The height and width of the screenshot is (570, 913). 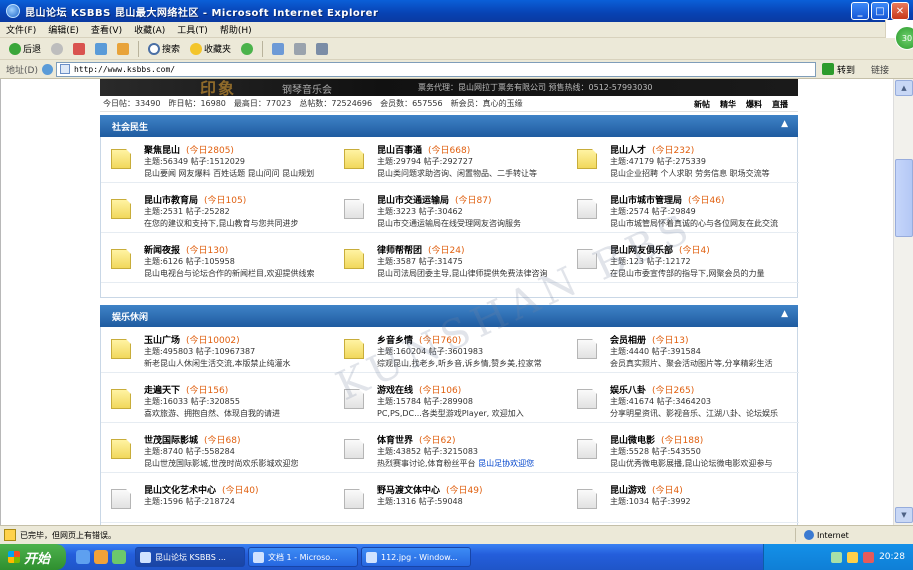 I want to click on menu-favorites: 收藏(A), so click(x=149, y=29).